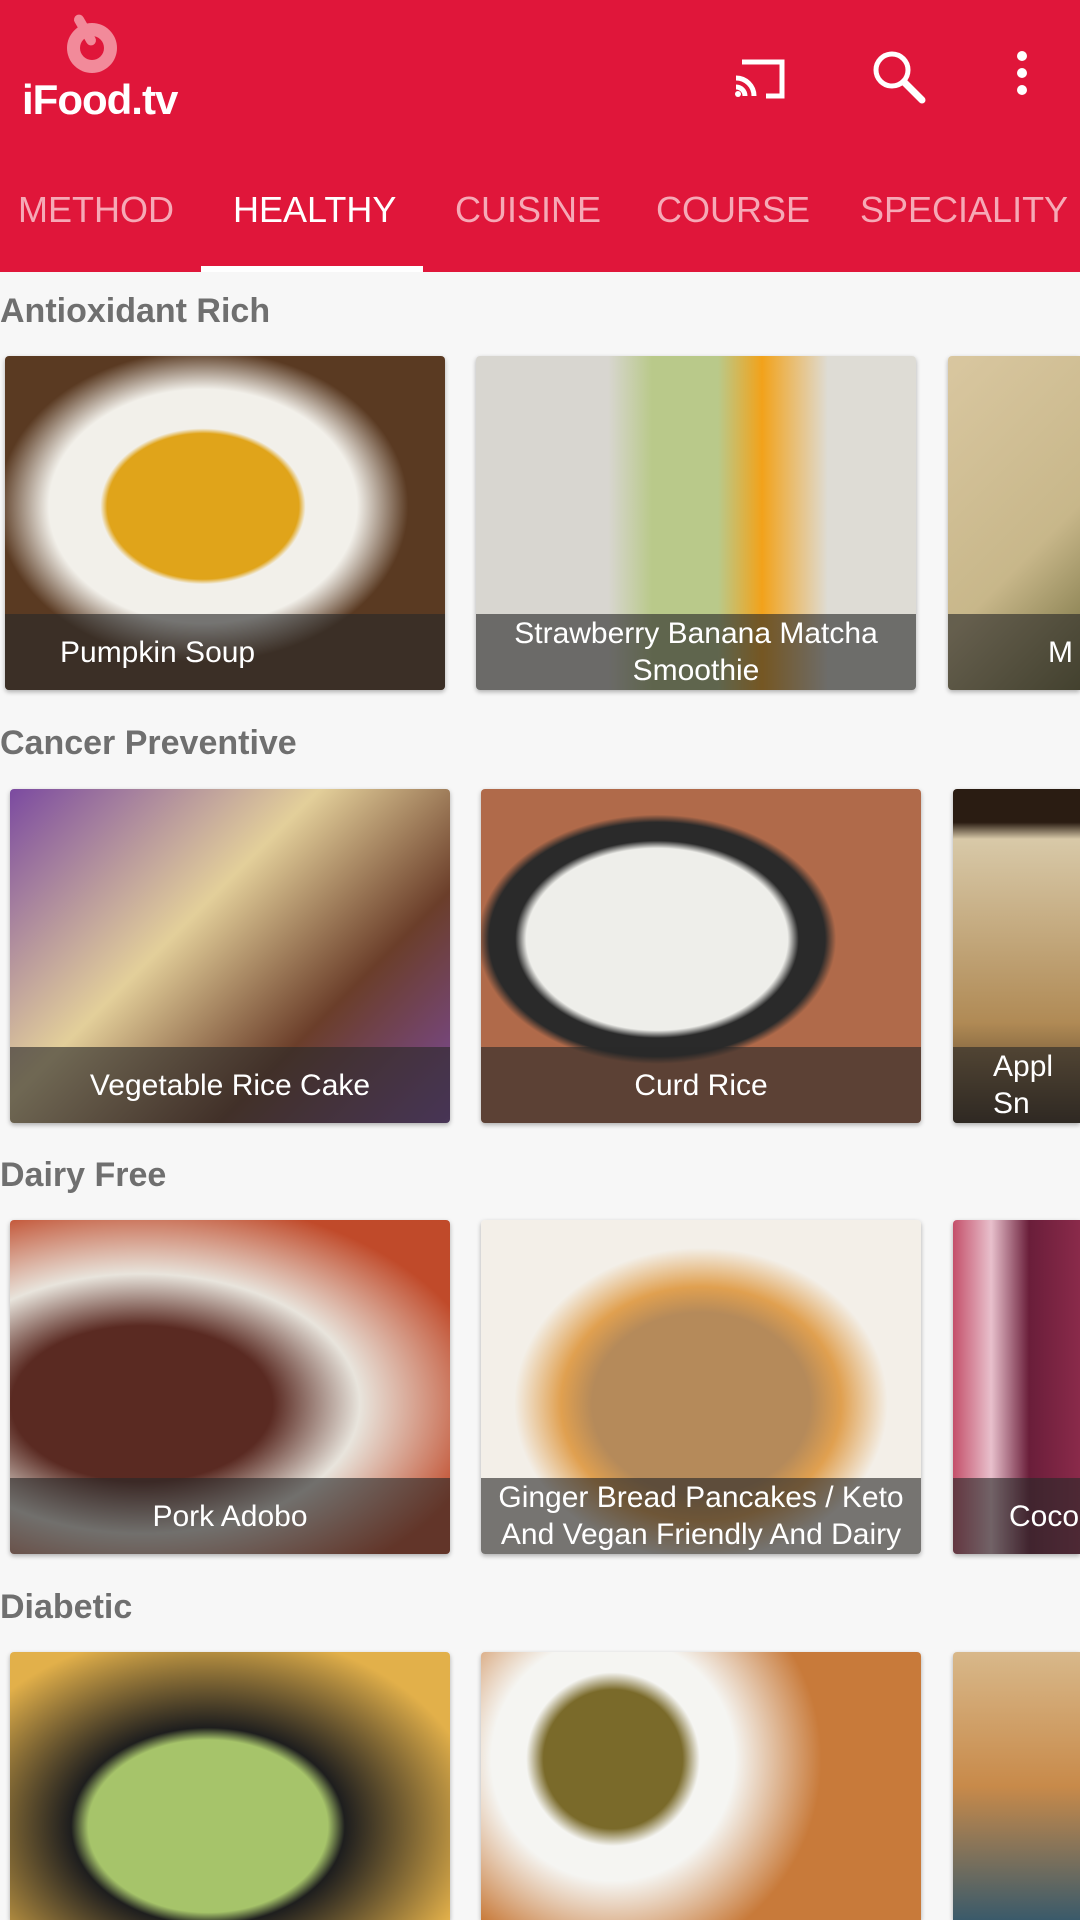  What do you see at coordinates (230, 1085) in the screenshot?
I see `recipe-title: Vegetable Rice Cake` at bounding box center [230, 1085].